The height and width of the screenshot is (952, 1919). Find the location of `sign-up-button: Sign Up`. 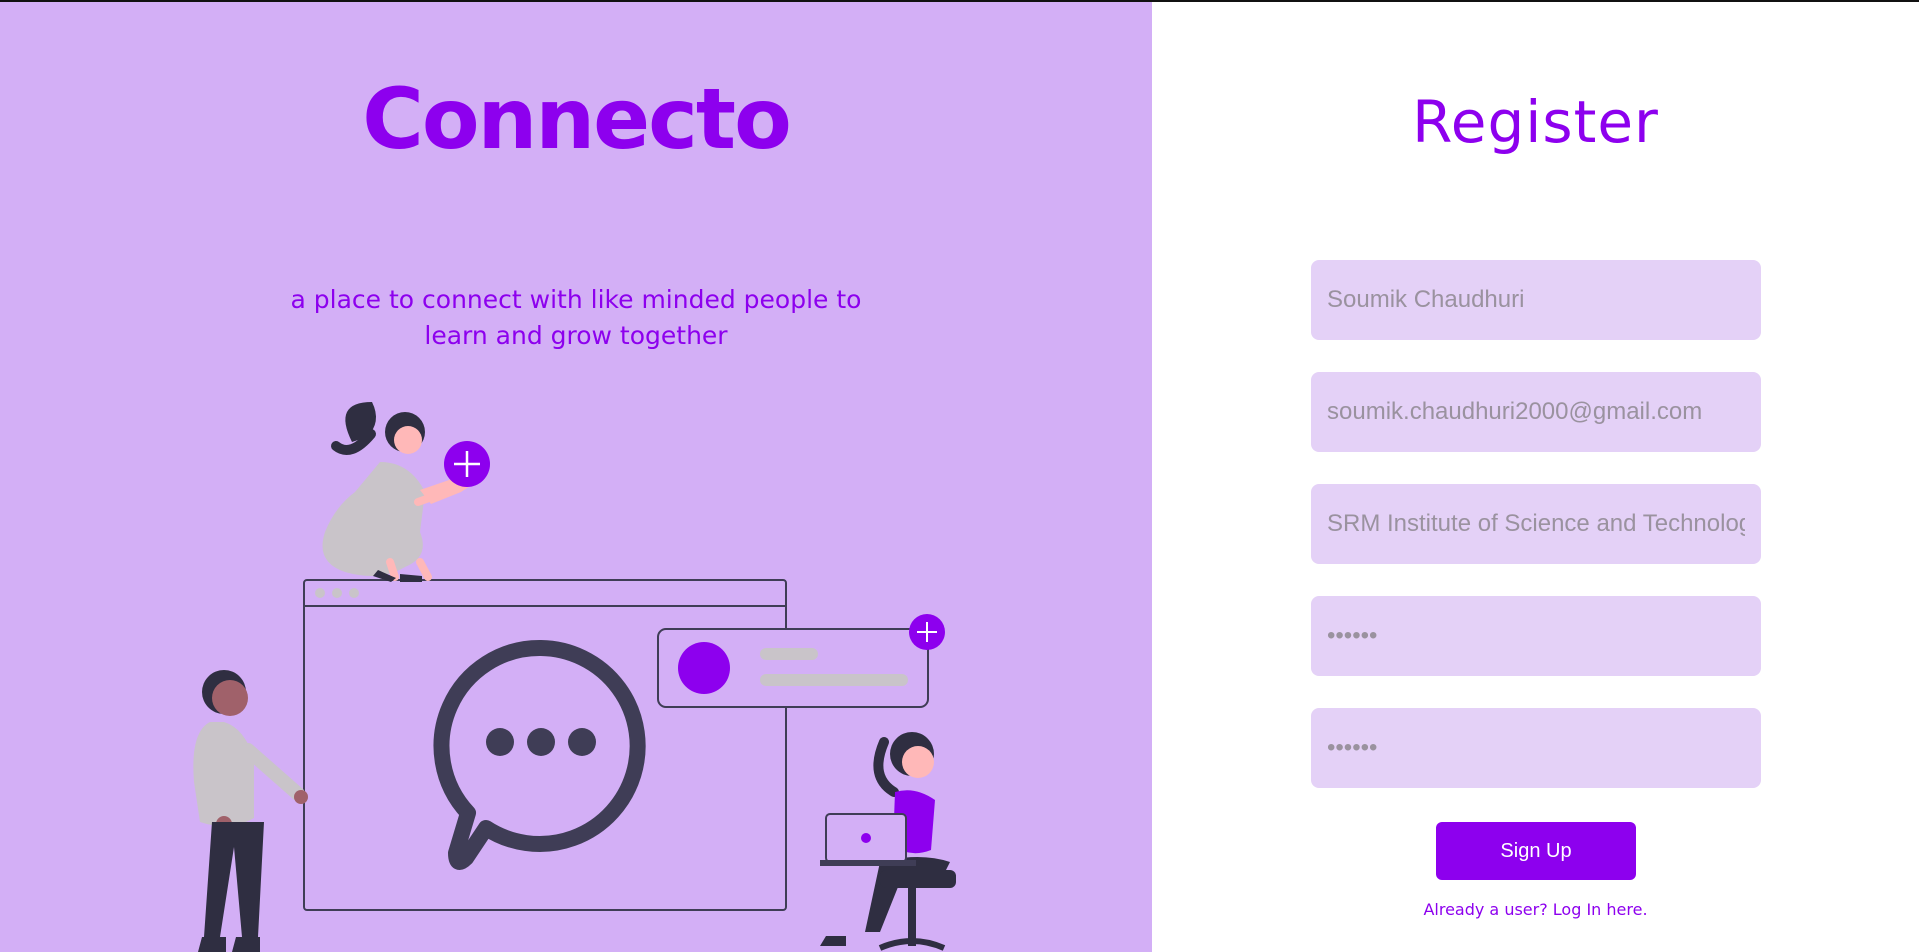

sign-up-button: Sign Up is located at coordinates (1536, 851).